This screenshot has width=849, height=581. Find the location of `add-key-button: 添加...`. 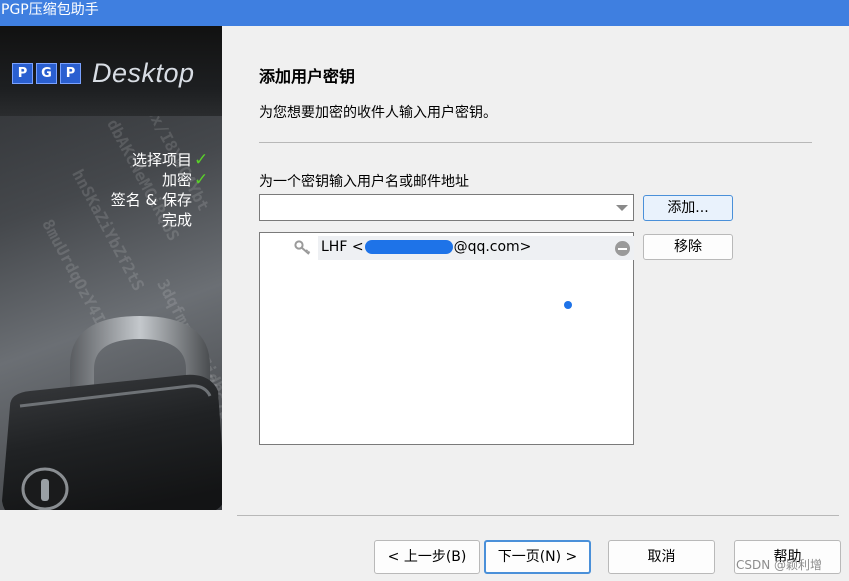

add-key-button: 添加... is located at coordinates (688, 208).